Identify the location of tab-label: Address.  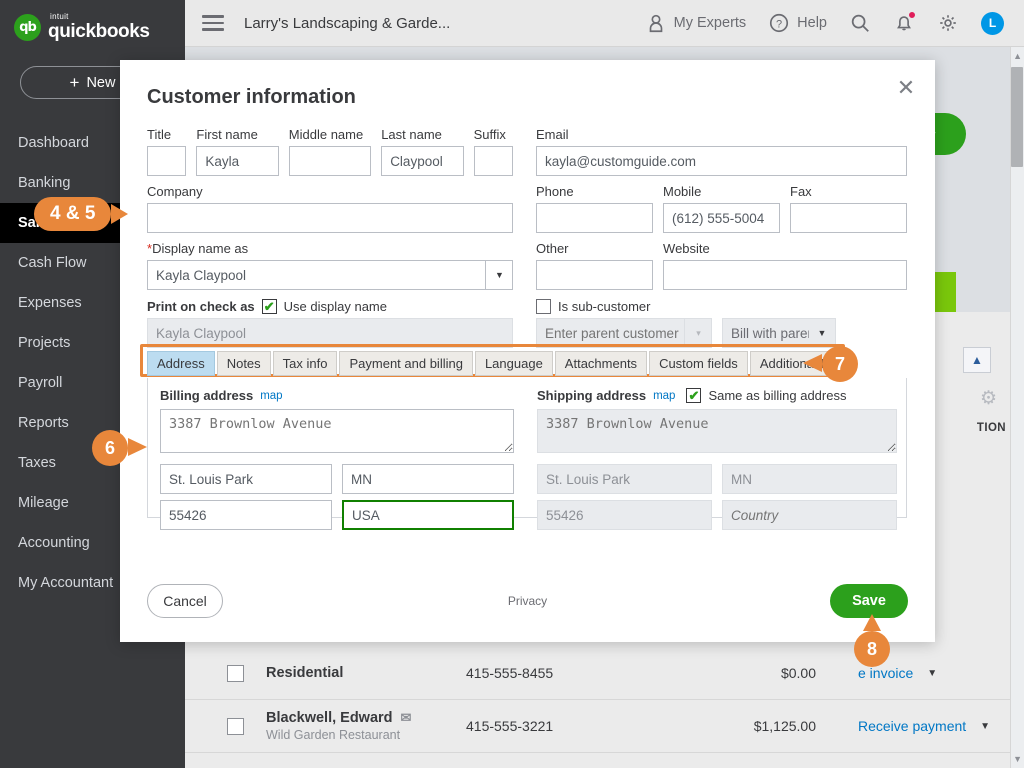
(181, 363).